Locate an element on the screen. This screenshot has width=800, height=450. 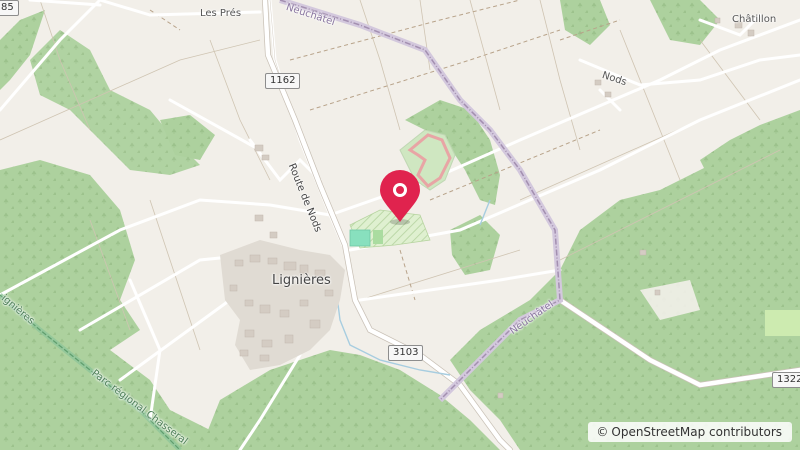
route-shield-1322: 1322 is located at coordinates (786, 380).